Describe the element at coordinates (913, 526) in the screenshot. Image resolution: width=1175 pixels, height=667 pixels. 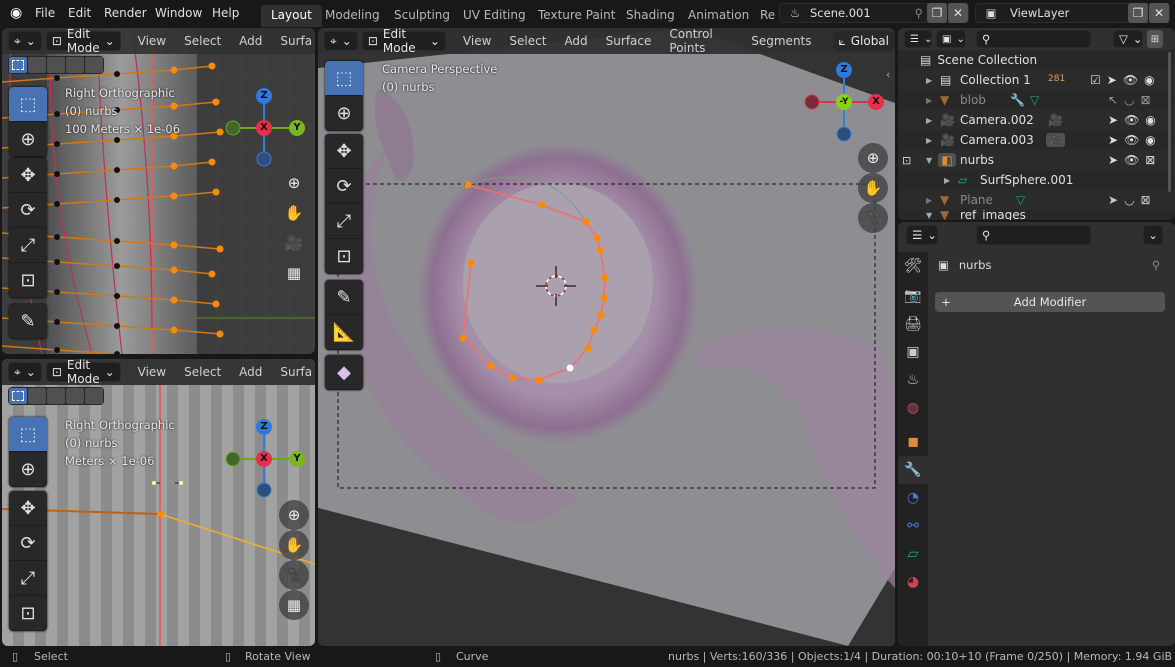
I see `constraints-tab-icon: ⚯` at that location.